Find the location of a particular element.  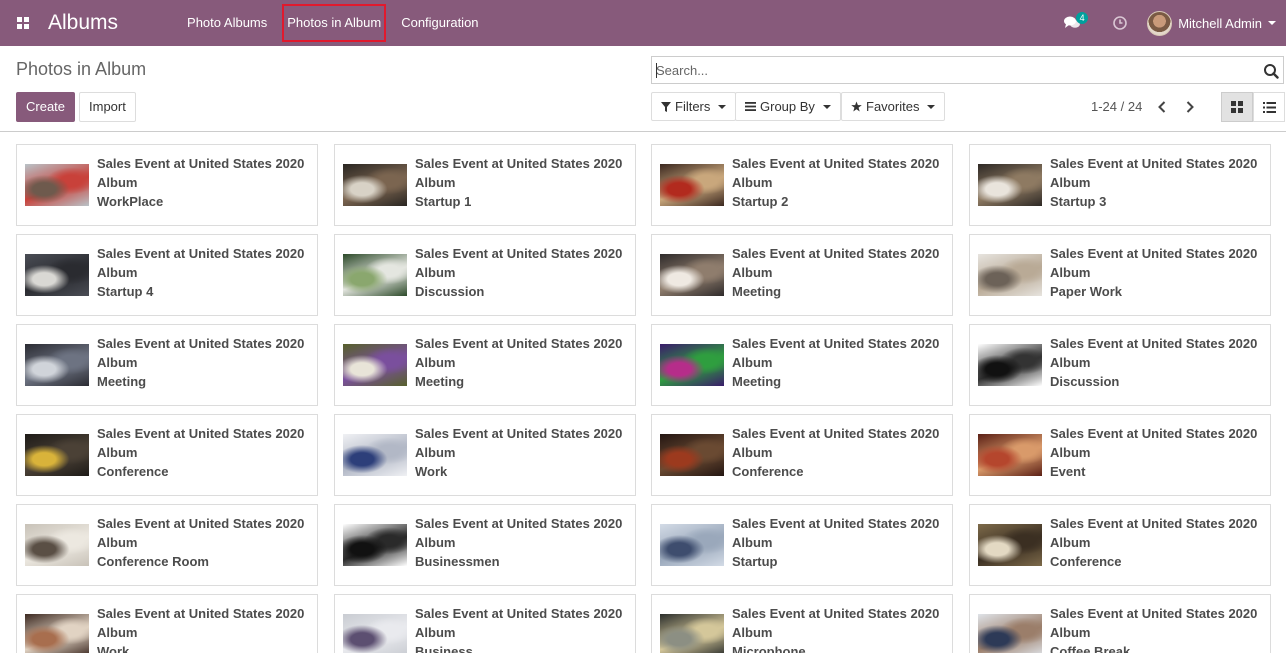

card-photo-name: Conference is located at coordinates (1086, 561).